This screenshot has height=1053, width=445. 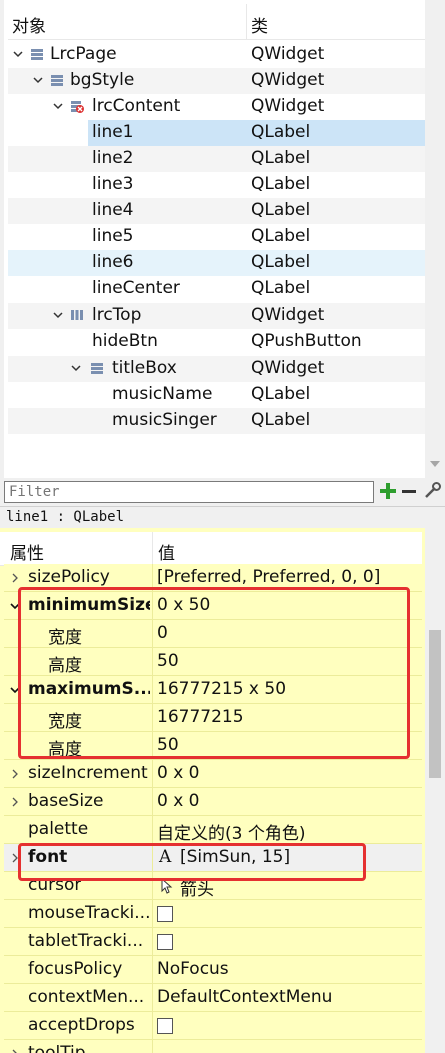 What do you see at coordinates (217, 133) in the screenshot?
I see `tree-row-line1-selected: line1 QLabel` at bounding box center [217, 133].